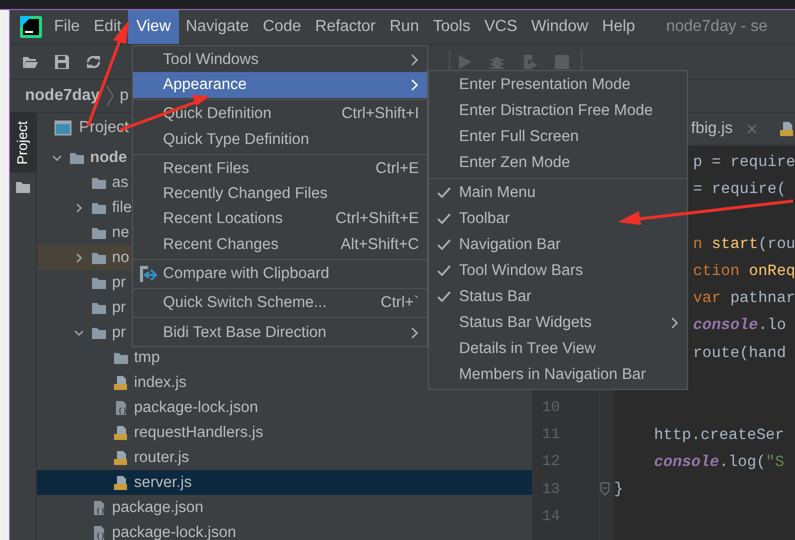 The height and width of the screenshot is (540, 795). Describe the element at coordinates (163, 483) in the screenshot. I see `file-name: server.js` at that location.